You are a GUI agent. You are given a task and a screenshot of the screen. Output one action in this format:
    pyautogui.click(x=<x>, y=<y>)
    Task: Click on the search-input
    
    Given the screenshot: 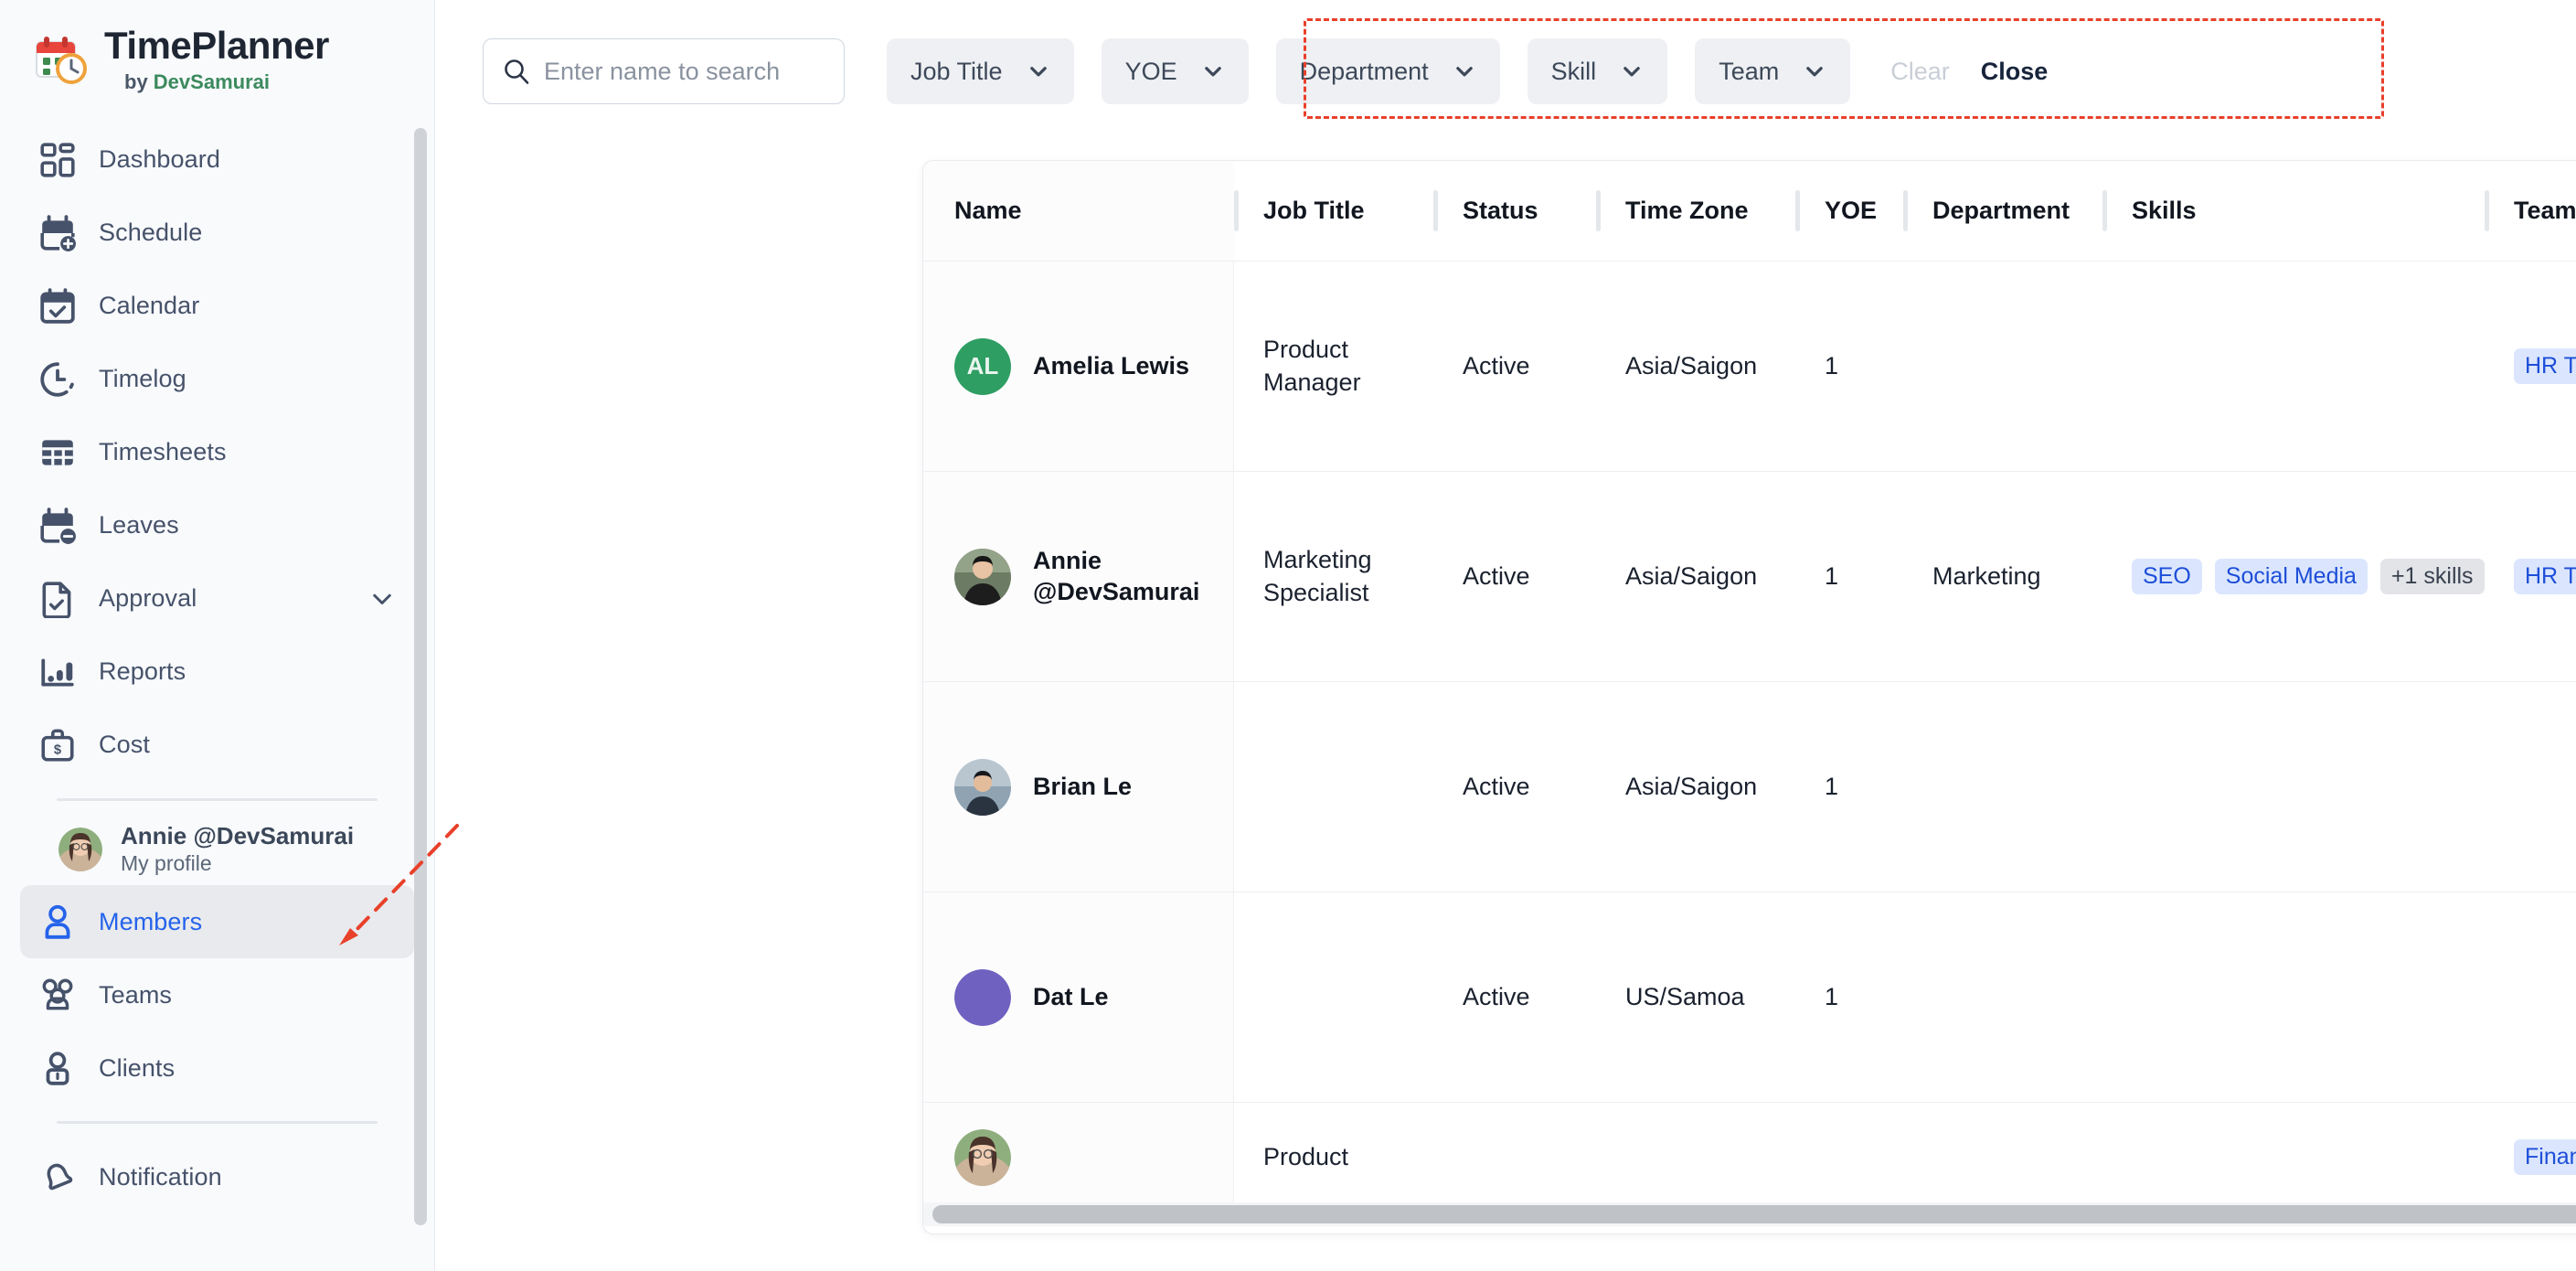 What is the action you would take?
    pyautogui.click(x=684, y=71)
    